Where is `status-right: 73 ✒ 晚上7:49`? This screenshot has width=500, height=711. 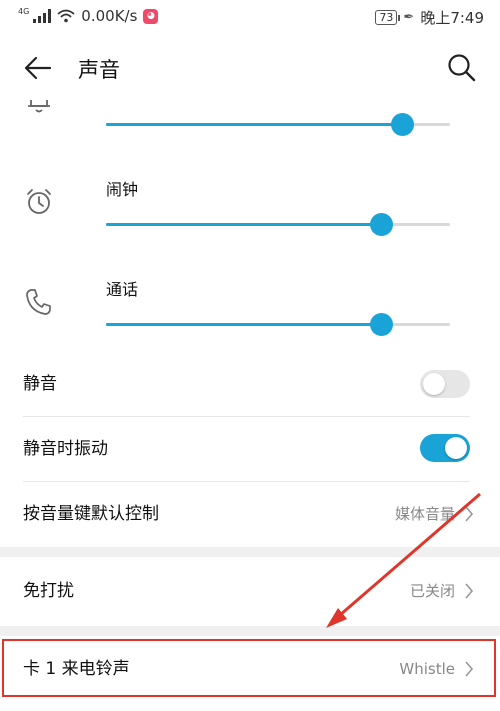
status-right: 73 ✒ 晚上7:49 is located at coordinates (429, 17).